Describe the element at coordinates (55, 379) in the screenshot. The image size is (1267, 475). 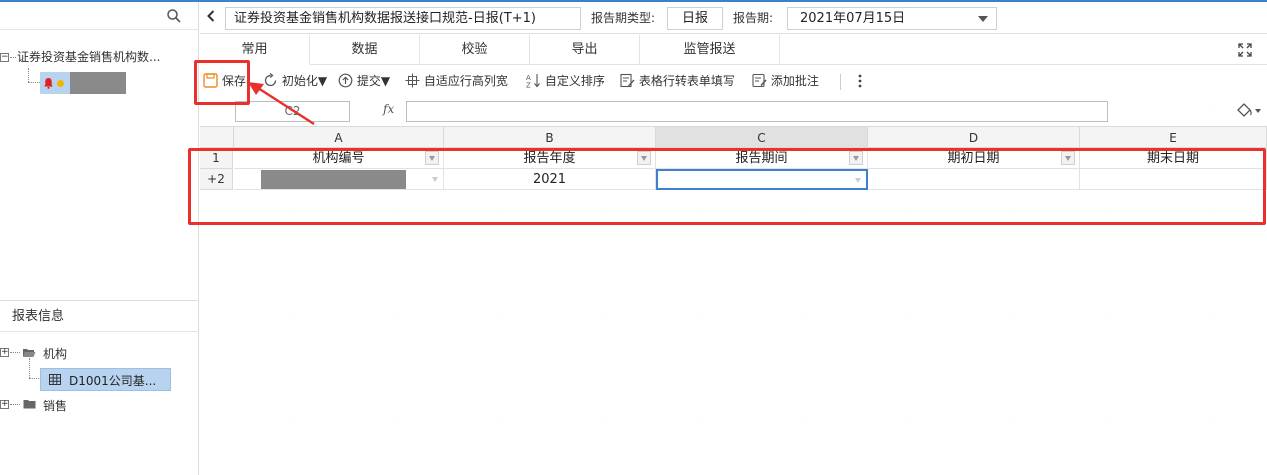
I see `table-icon` at that location.